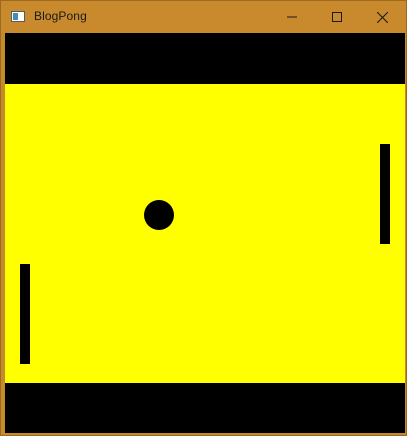 The height and width of the screenshot is (436, 407). I want to click on close-icon, so click(382, 17).